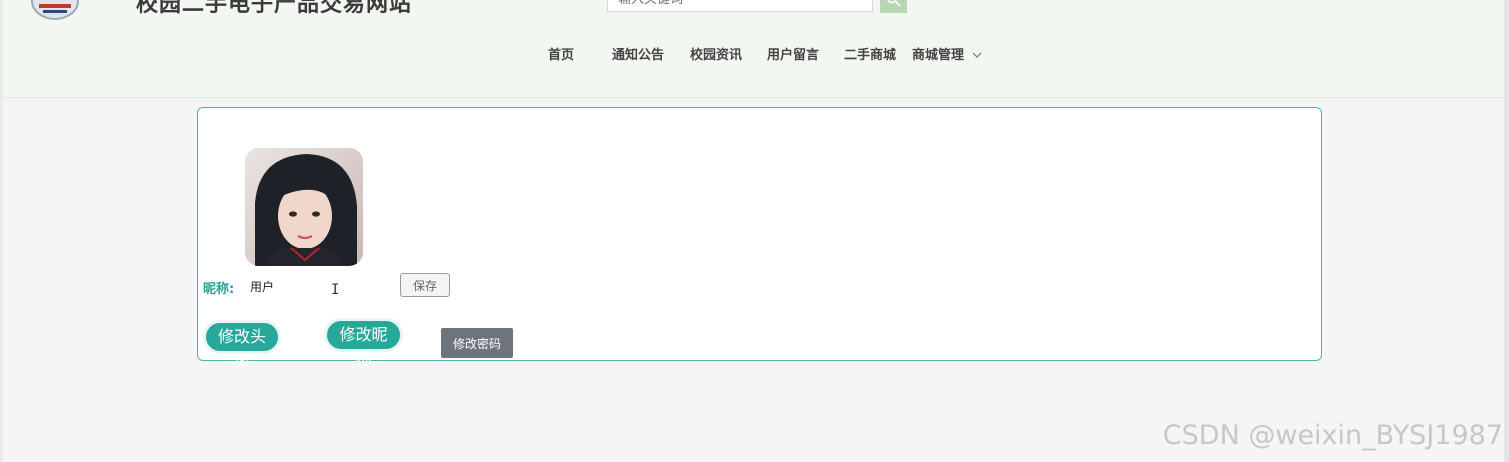  What do you see at coordinates (425, 285) in the screenshot?
I see `save-button: 保存` at bounding box center [425, 285].